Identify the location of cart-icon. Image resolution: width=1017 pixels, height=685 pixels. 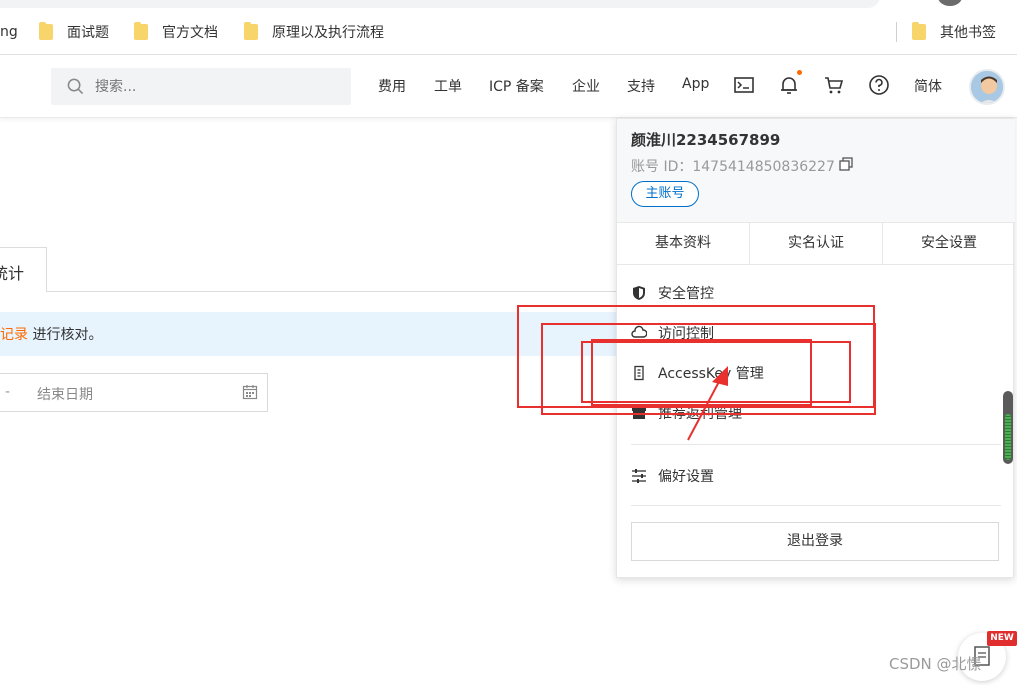
(834, 85).